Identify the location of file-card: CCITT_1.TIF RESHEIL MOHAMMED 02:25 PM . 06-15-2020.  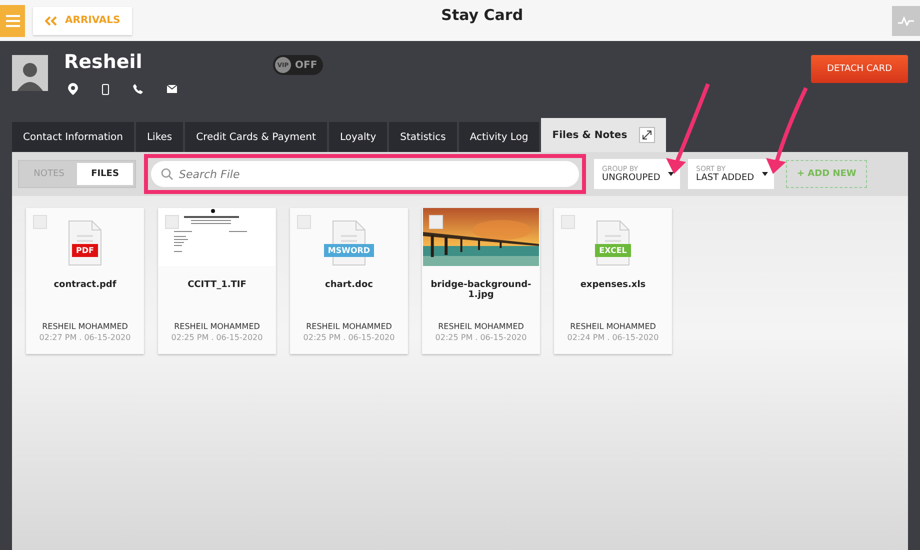
(217, 281).